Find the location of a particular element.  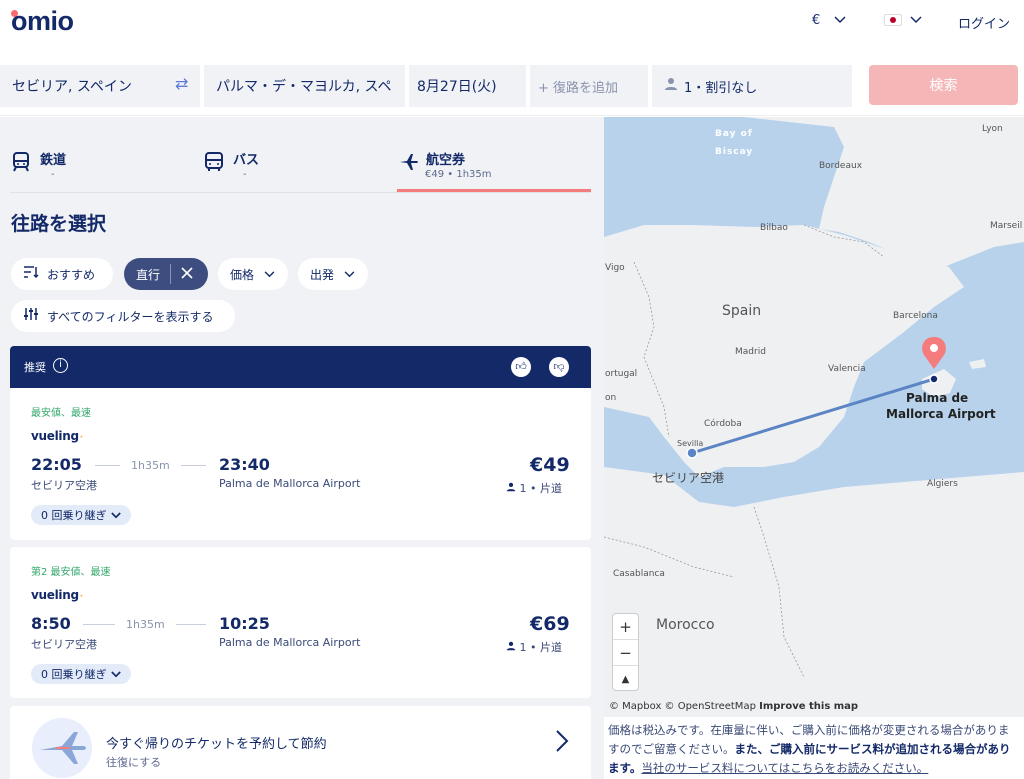

zoom-in-button: + is located at coordinates (625, 627).